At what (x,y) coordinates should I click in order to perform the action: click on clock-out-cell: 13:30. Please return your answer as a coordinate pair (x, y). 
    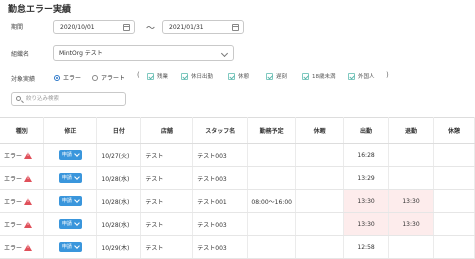
    Looking at the image, I should click on (411, 201).